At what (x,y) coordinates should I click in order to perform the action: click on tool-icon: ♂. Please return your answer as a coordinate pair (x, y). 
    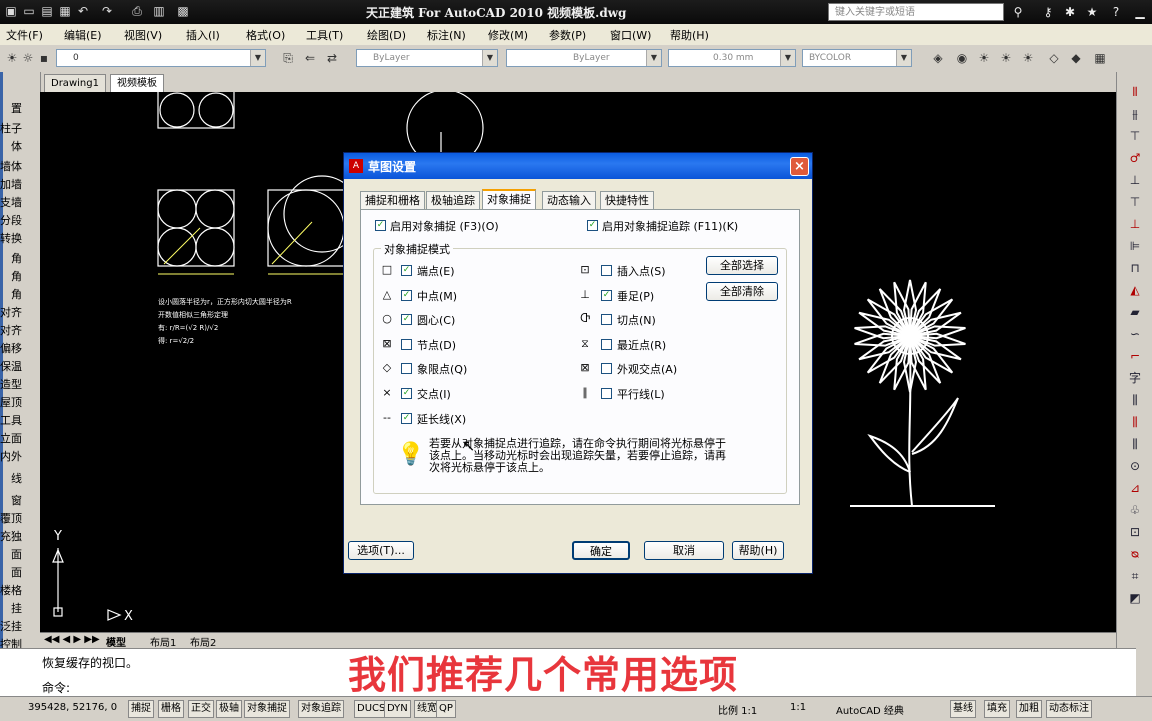
    Looking at the image, I should click on (1135, 158).